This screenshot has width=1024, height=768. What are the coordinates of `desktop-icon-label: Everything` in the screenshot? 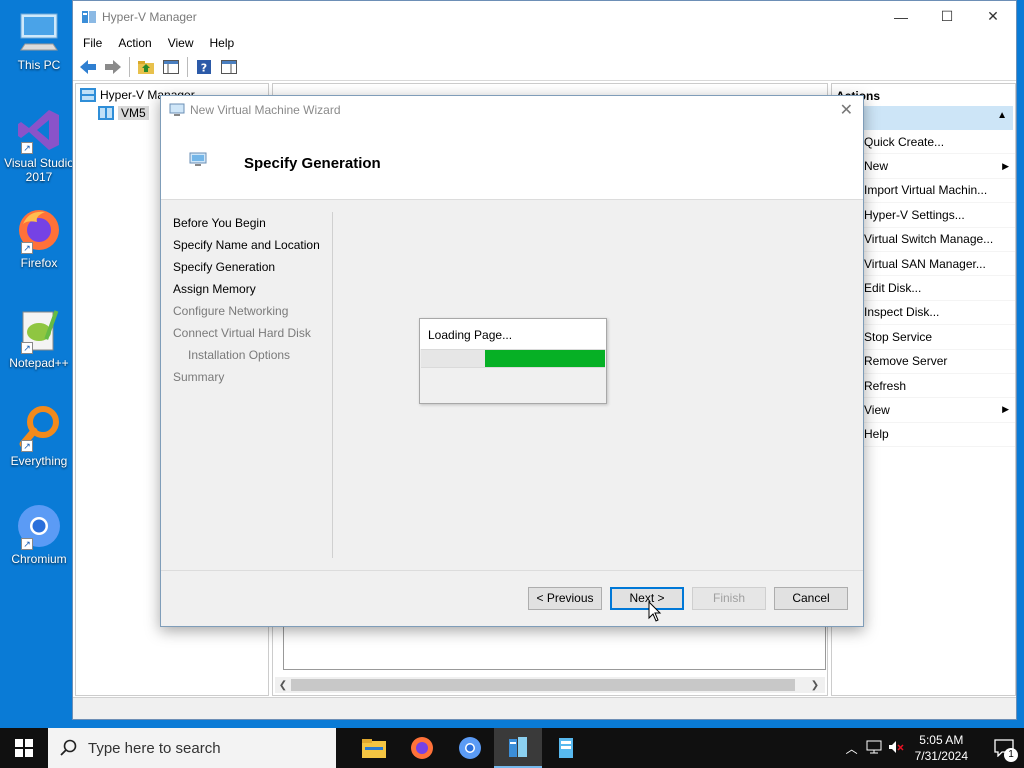 It's located at (39, 461).